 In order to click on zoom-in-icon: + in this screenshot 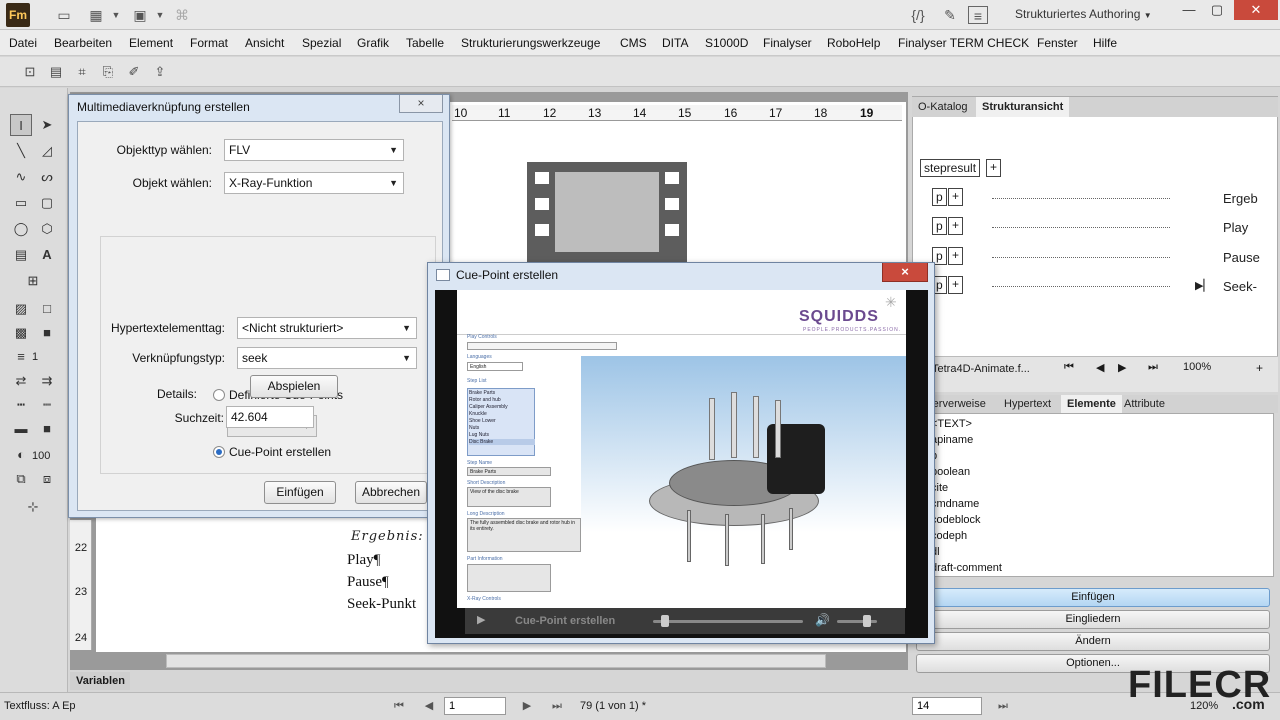, I will do `click(1259, 368)`.